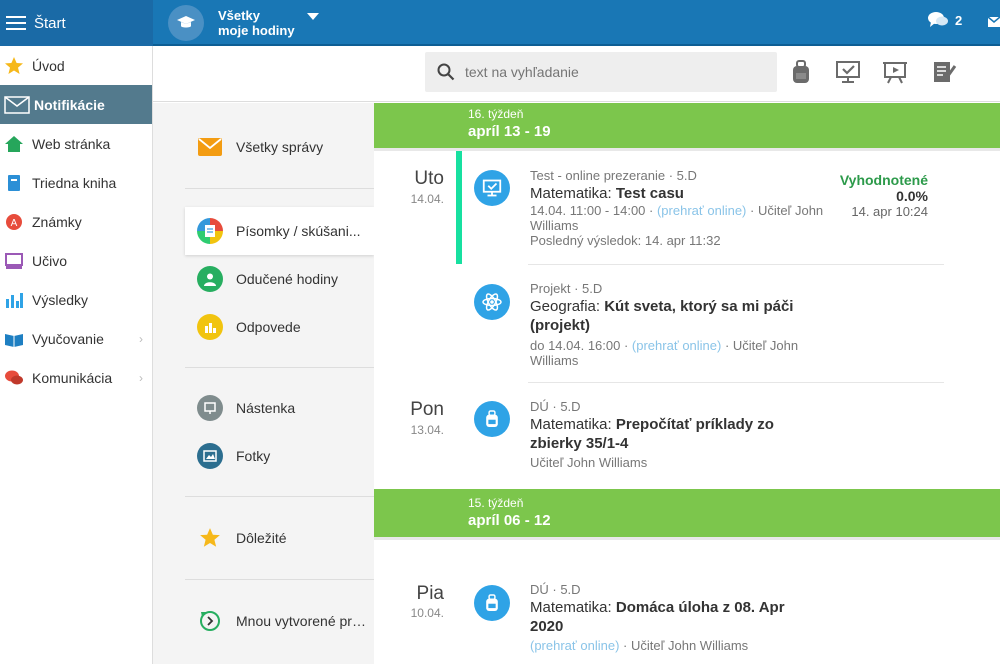 Image resolution: width=1000 pixels, height=664 pixels. I want to click on week-header: 16. týždeň apríl 13 - 19, so click(687, 125).